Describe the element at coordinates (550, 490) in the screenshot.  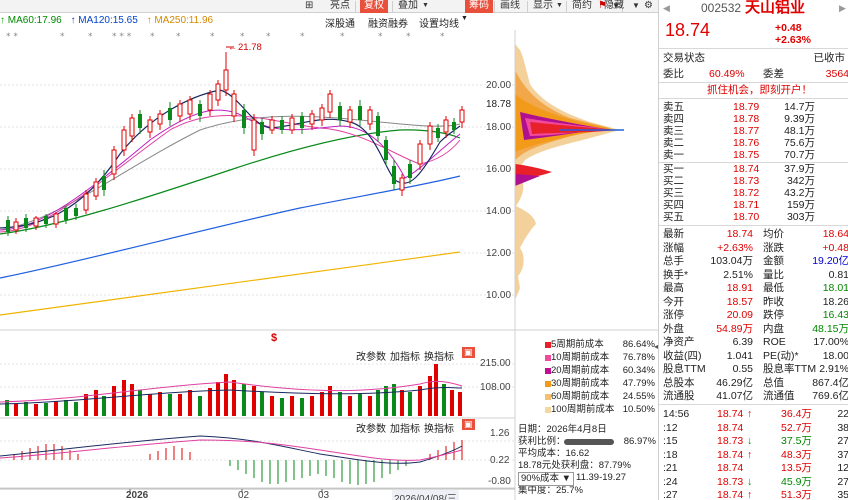
I see `chip-concentration: 集中度：25.7%` at that location.